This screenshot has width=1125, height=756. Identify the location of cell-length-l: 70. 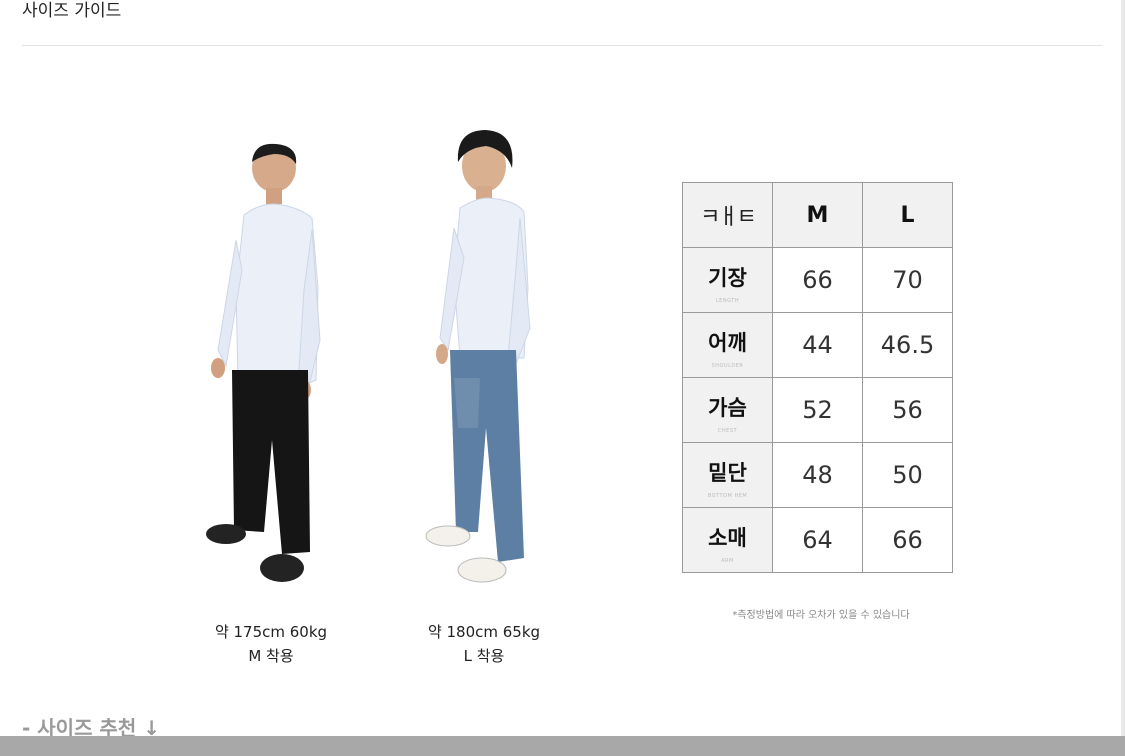
(907, 280).